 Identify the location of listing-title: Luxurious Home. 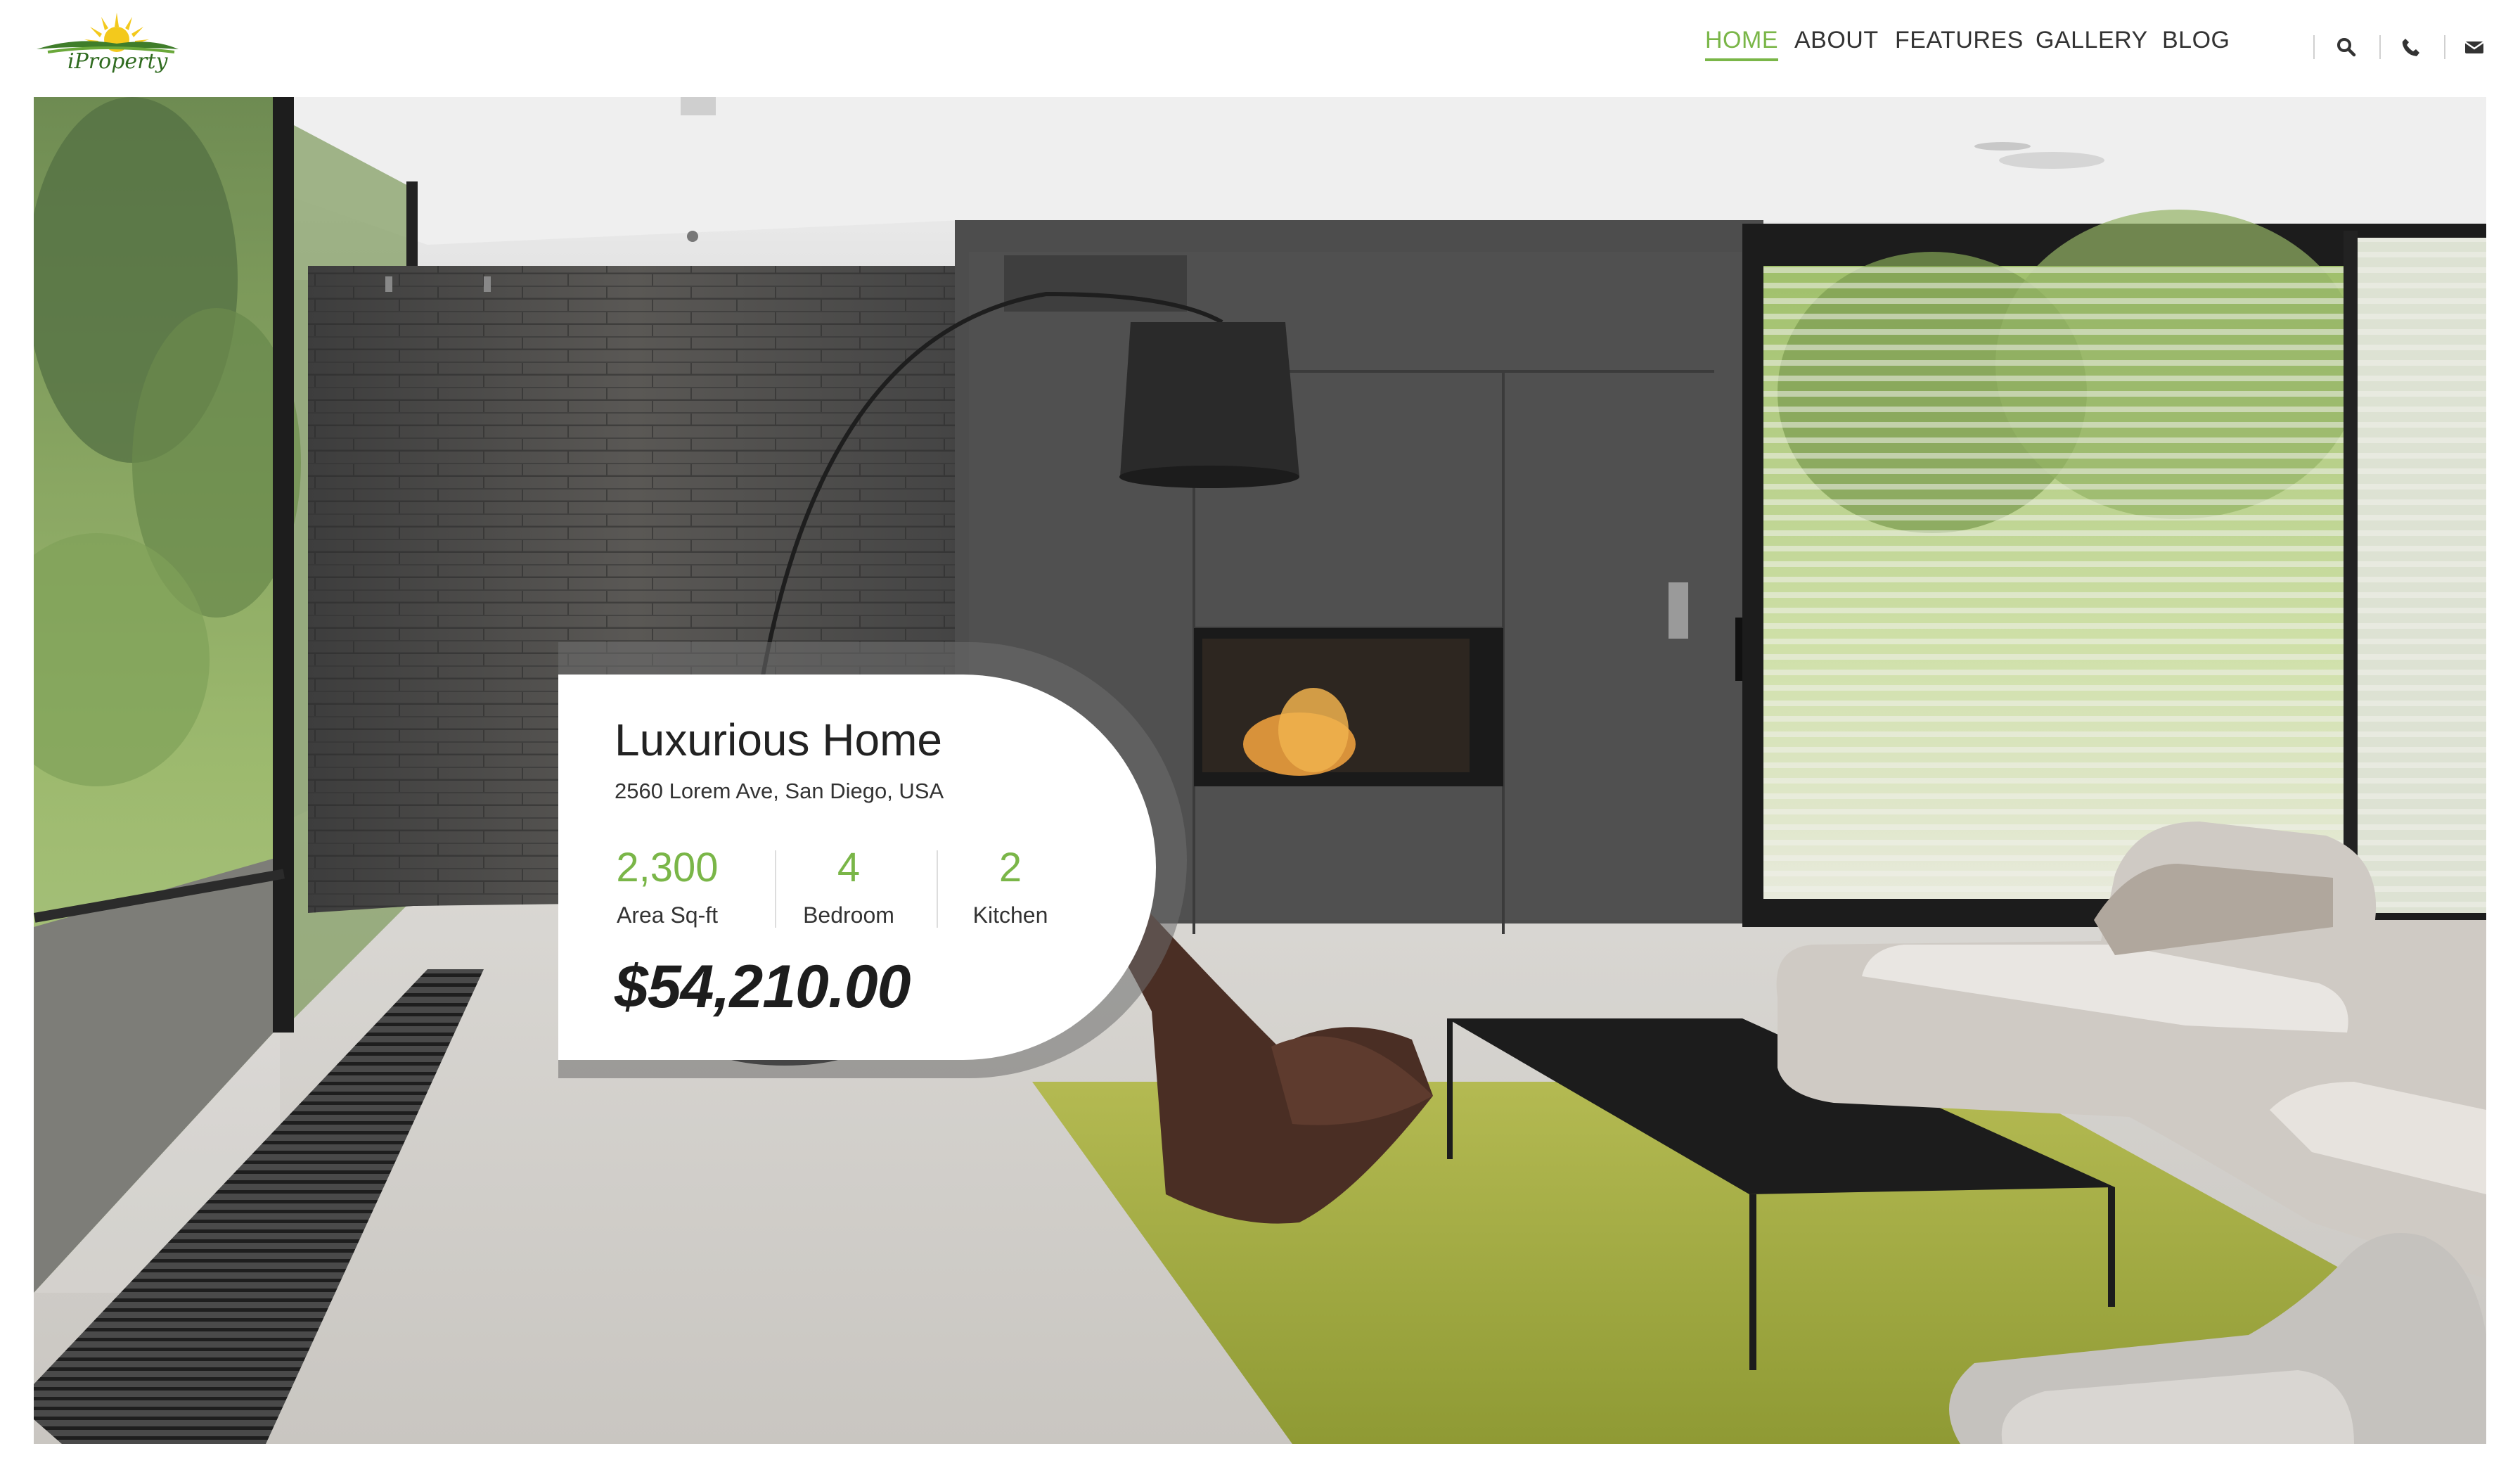
(778, 740).